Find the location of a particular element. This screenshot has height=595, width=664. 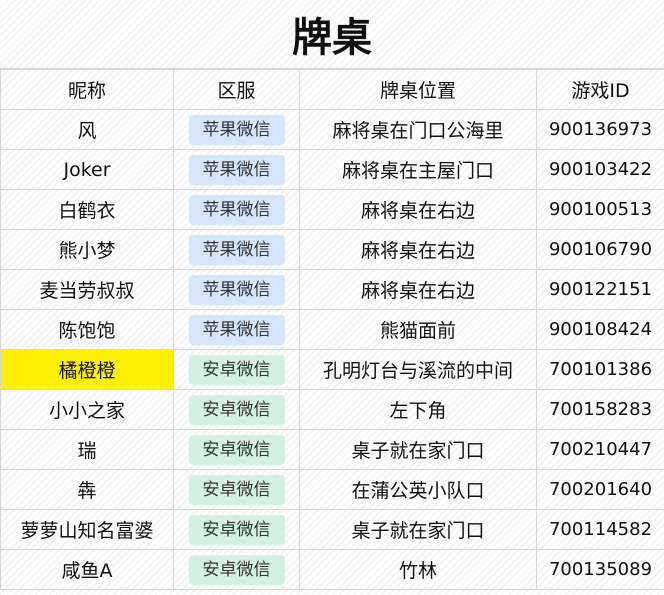

cell-nickname: 麦当劳叔叔 is located at coordinates (87, 289).